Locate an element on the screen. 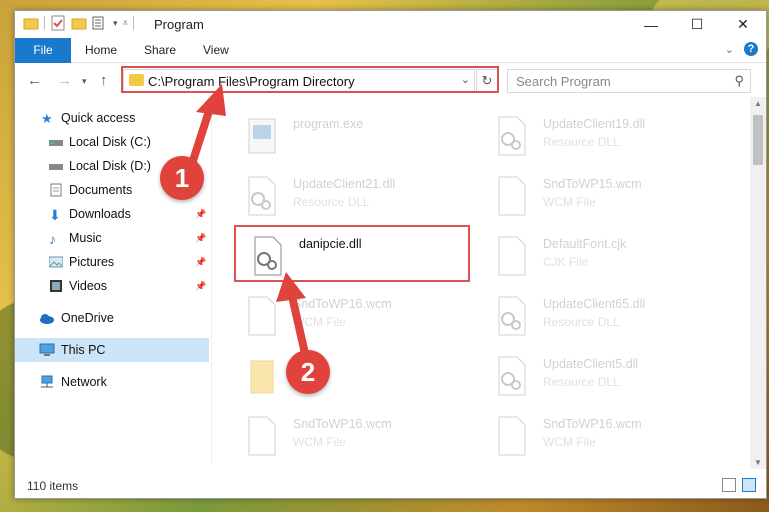 The image size is (769, 512). new-folder-icon is located at coordinates (79, 23).